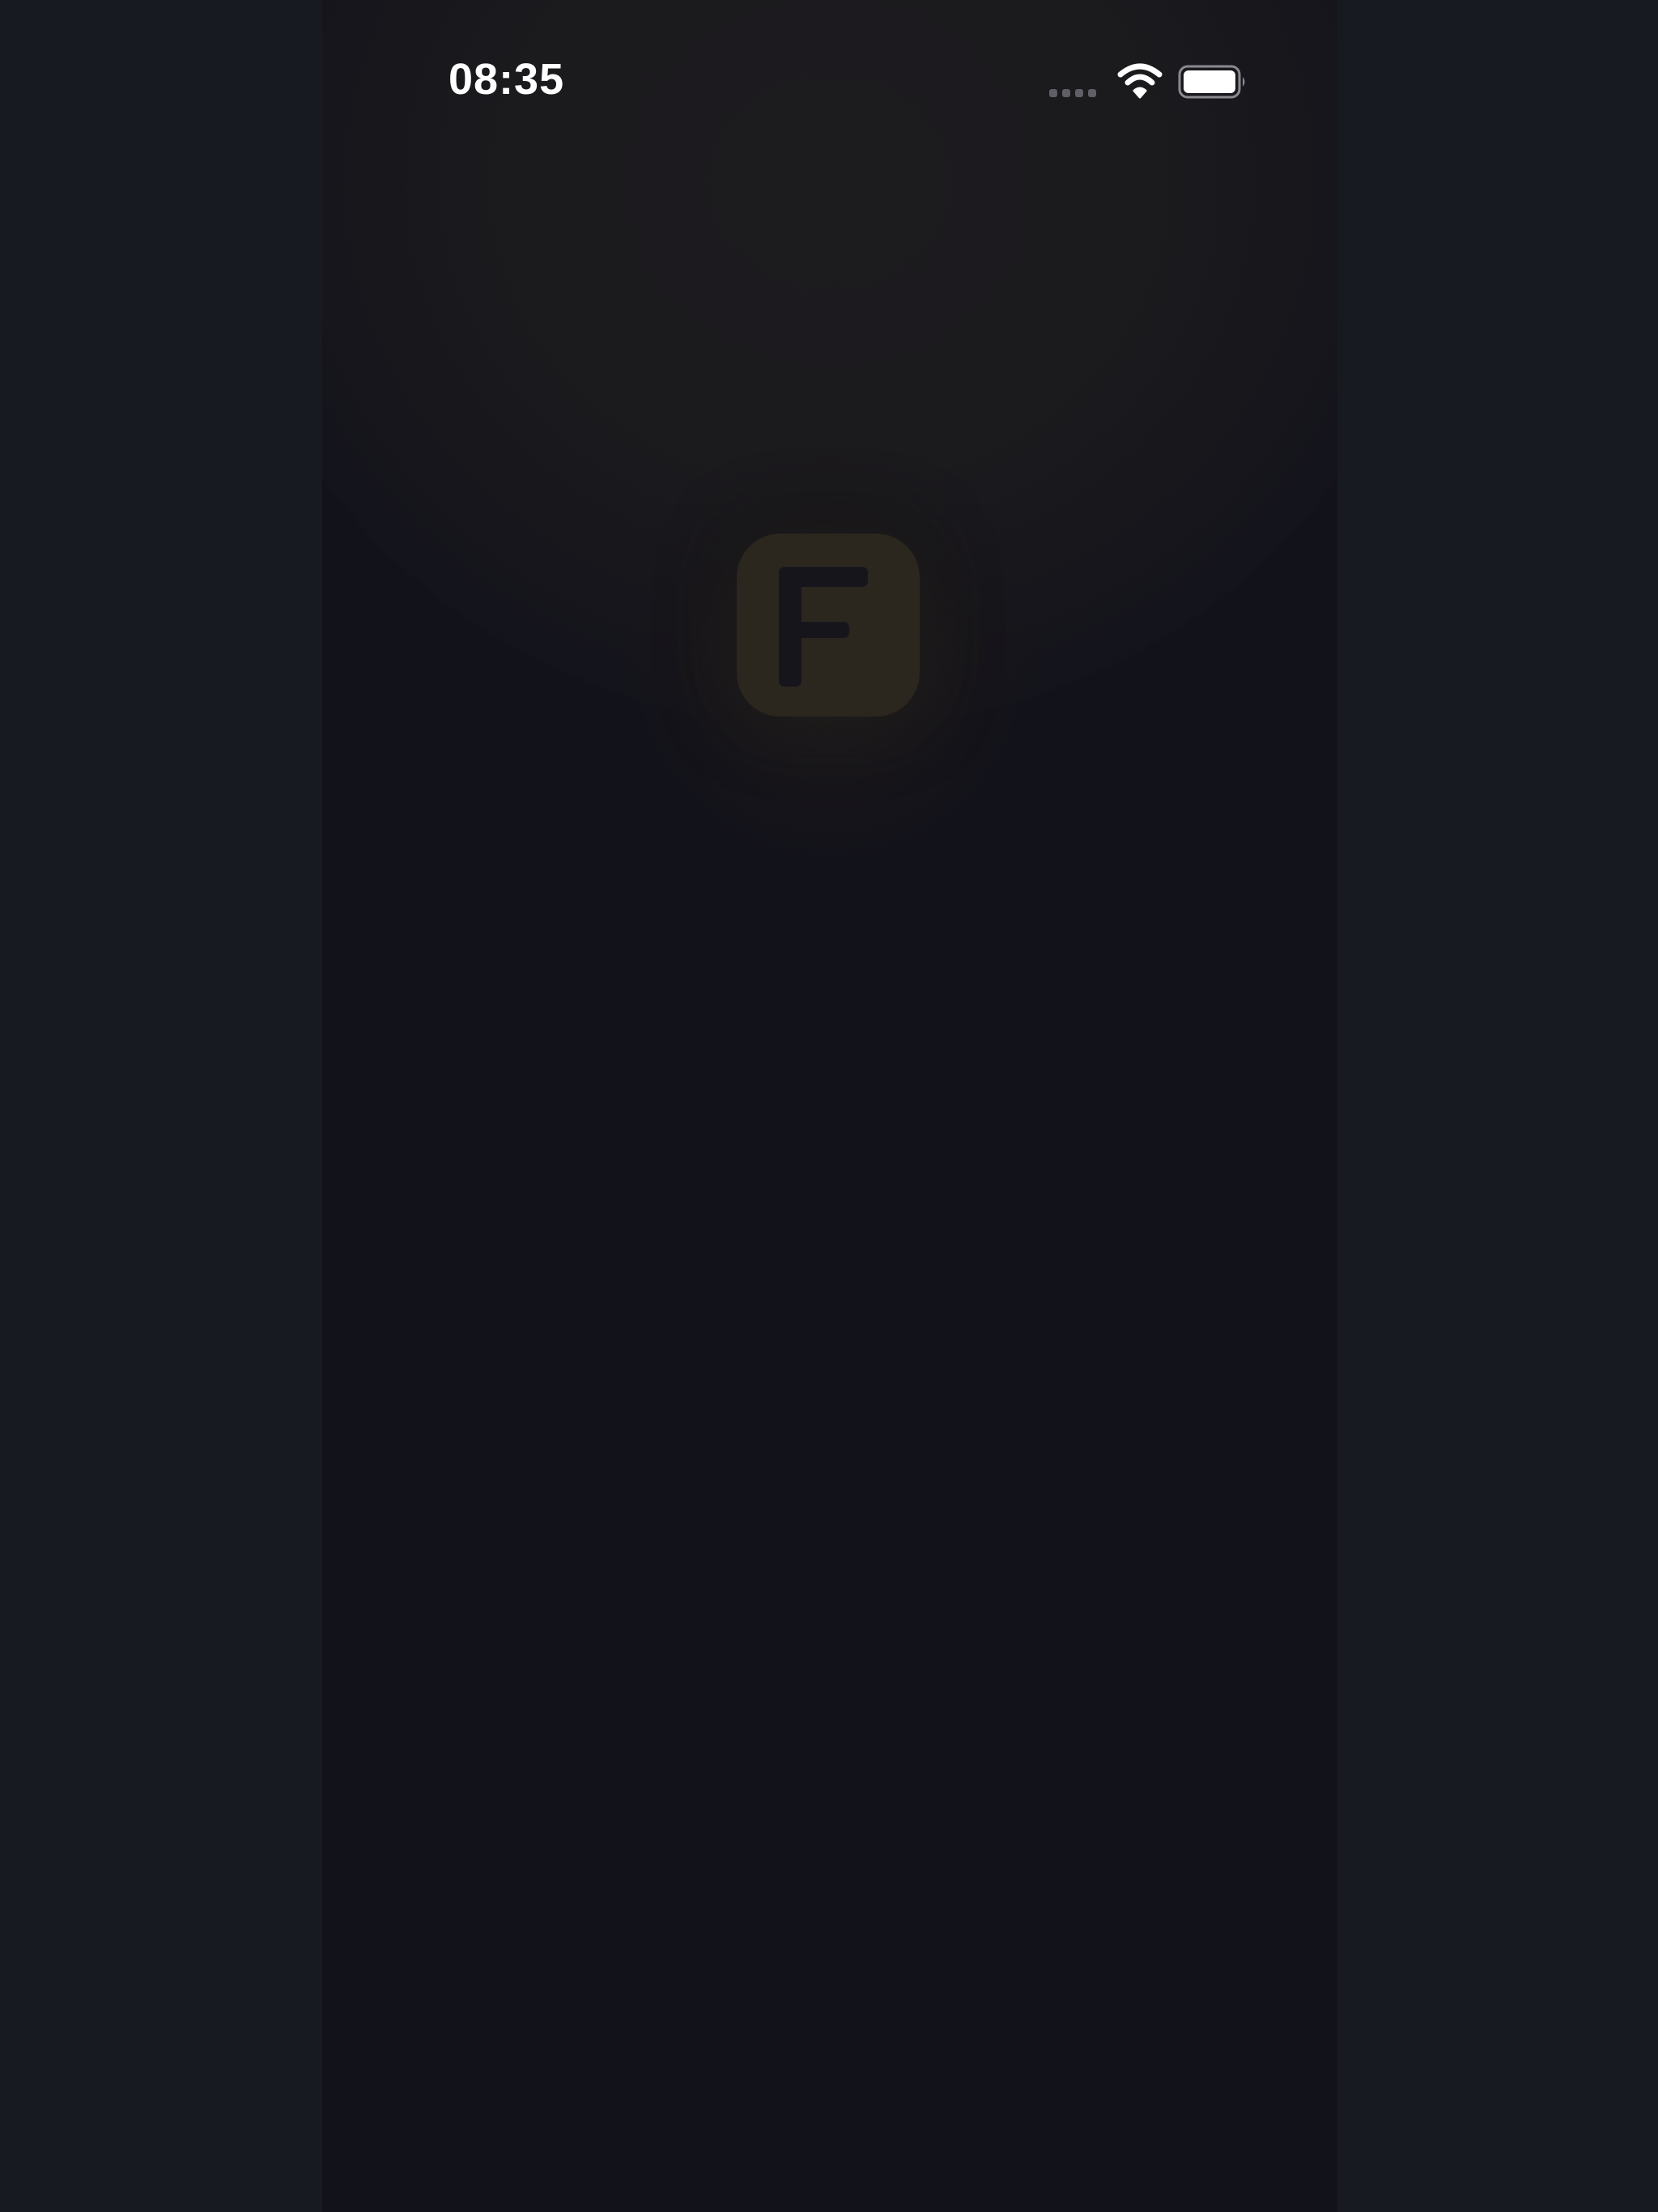 The width and height of the screenshot is (1658, 2212). What do you see at coordinates (1213, 83) in the screenshot?
I see `battery-icon` at bounding box center [1213, 83].